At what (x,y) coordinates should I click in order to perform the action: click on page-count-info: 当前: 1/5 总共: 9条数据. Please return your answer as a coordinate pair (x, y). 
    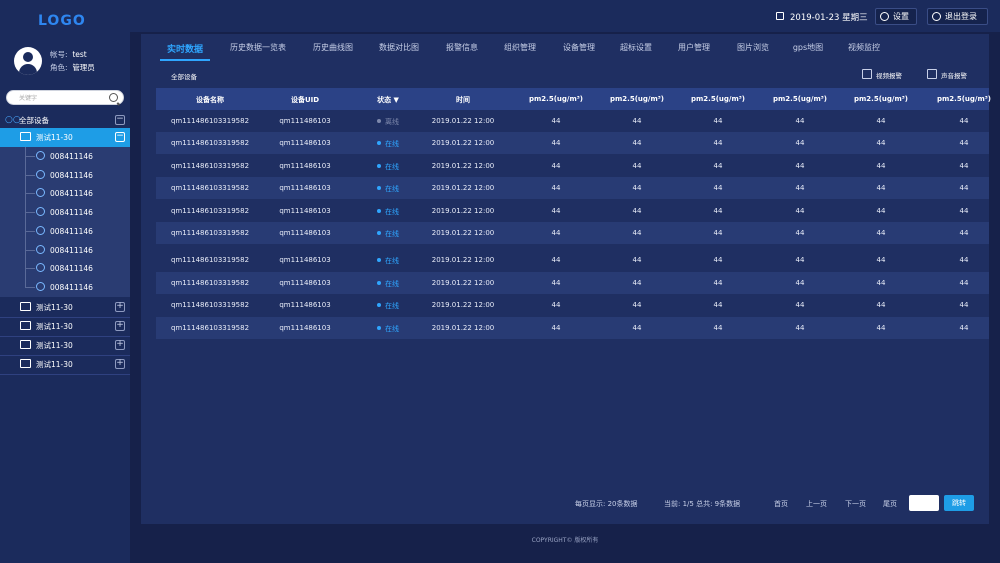
    Looking at the image, I should click on (702, 504).